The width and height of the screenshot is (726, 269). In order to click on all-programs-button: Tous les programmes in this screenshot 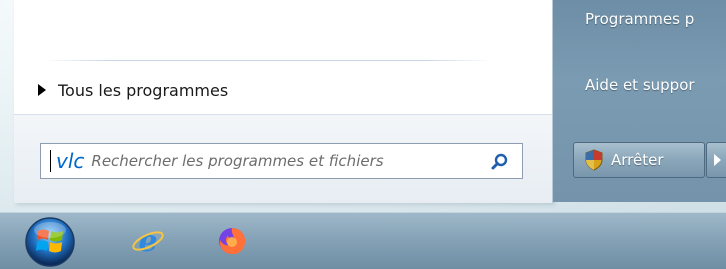, I will do `click(272, 90)`.